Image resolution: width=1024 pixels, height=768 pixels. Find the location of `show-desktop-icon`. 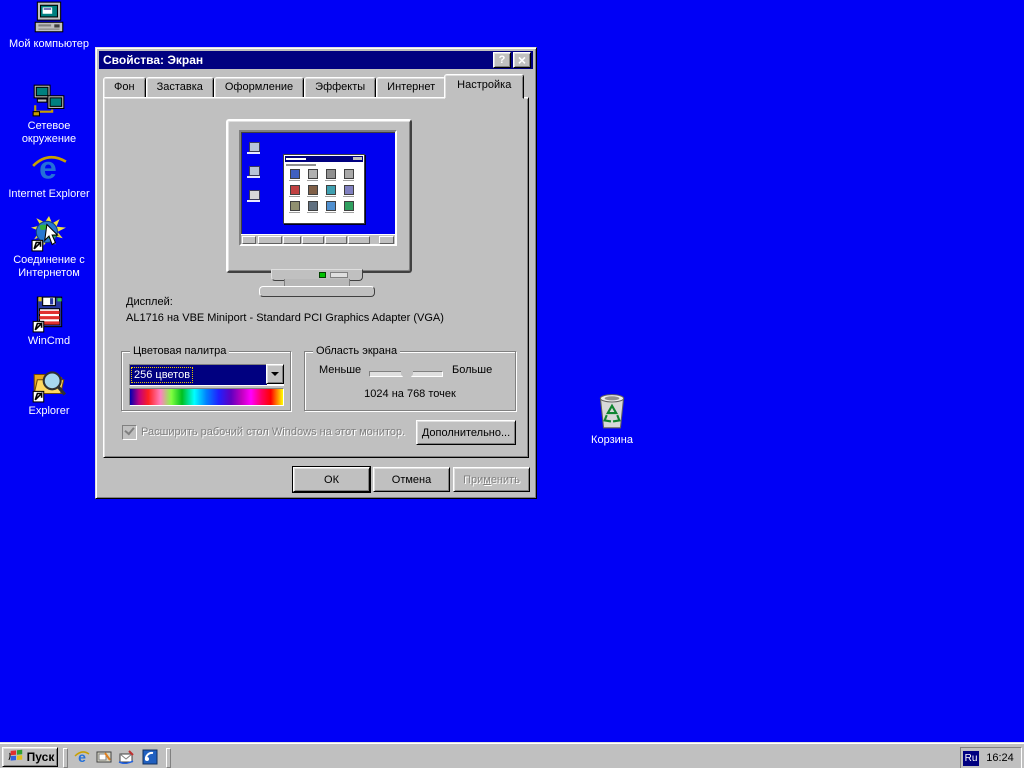

show-desktop-icon is located at coordinates (104, 759).